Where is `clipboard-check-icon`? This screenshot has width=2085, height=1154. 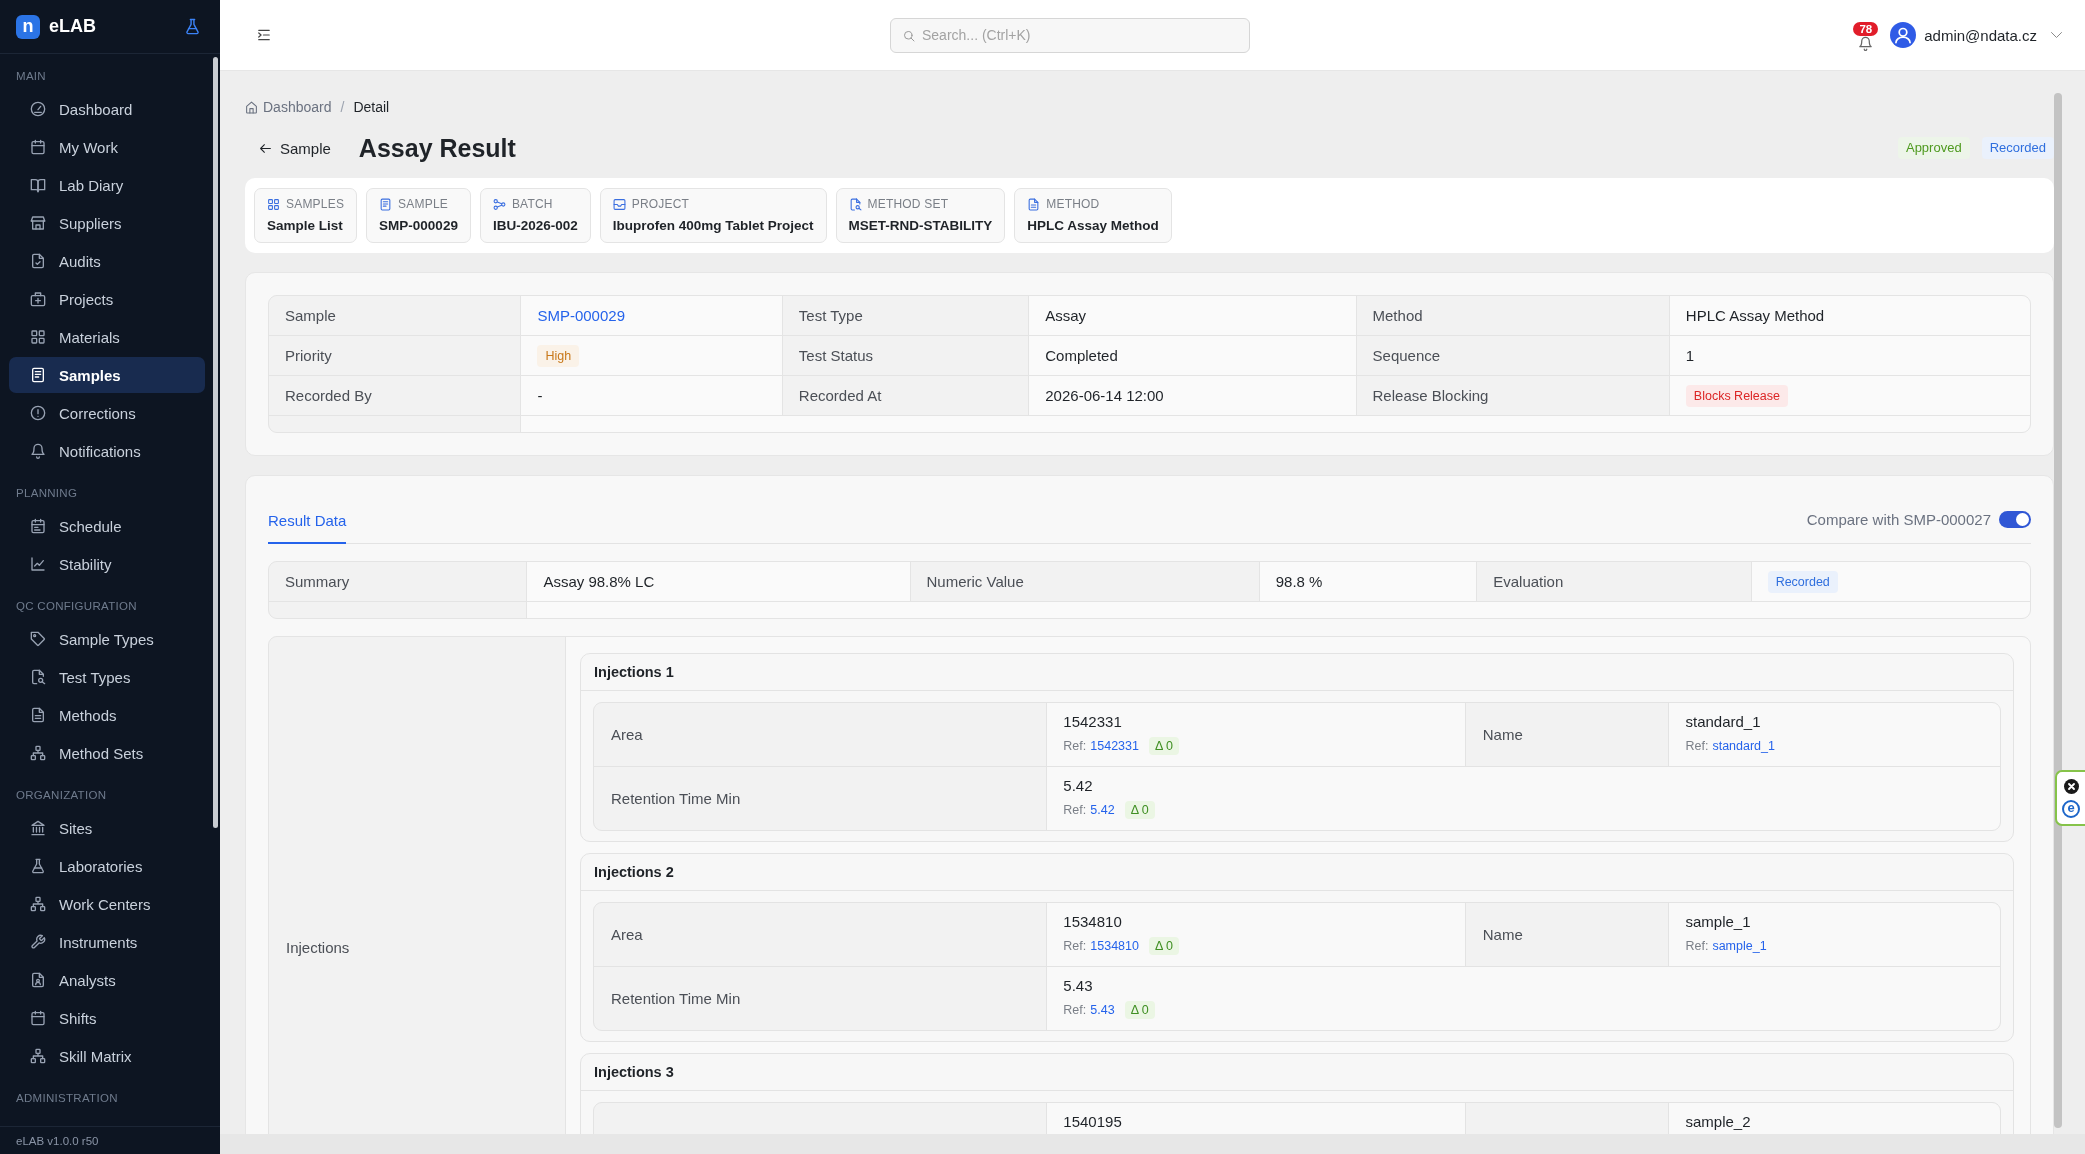
clipboard-check-icon is located at coordinates (38, 261).